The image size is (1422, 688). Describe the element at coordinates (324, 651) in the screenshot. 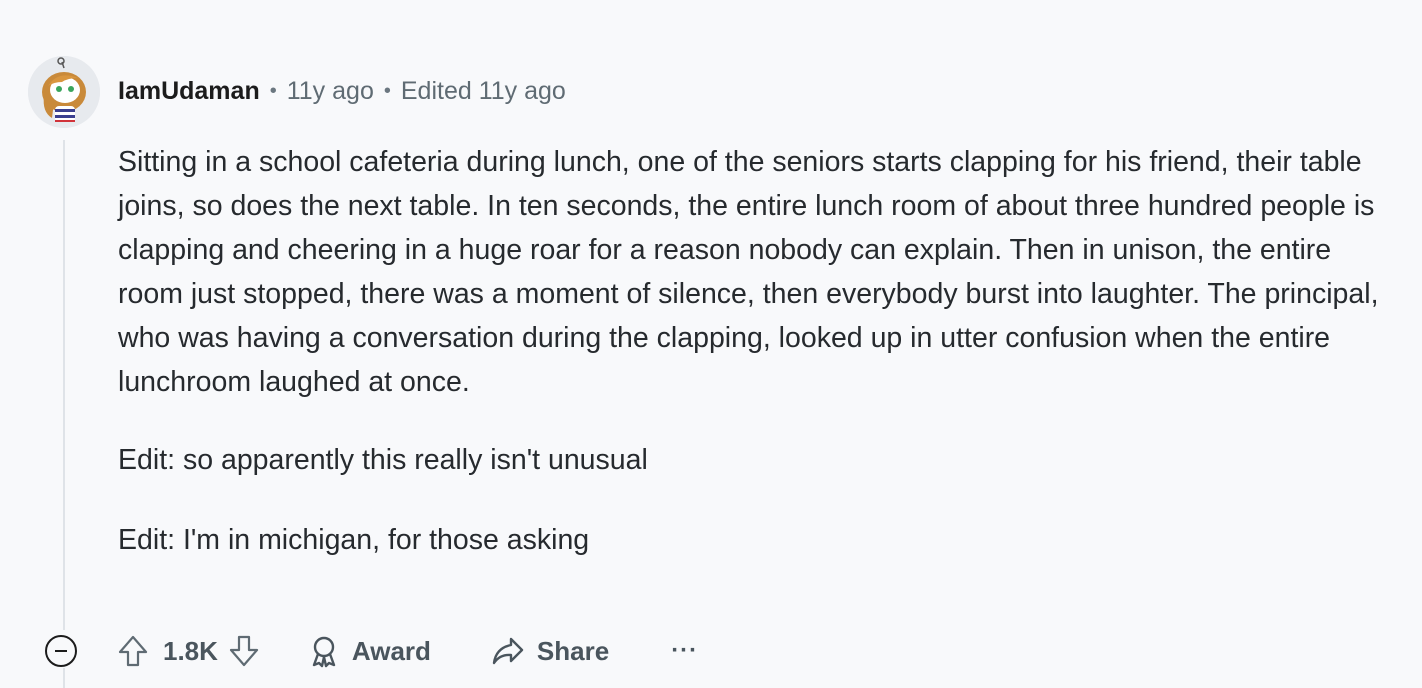

I see `award-ribbon-icon` at that location.